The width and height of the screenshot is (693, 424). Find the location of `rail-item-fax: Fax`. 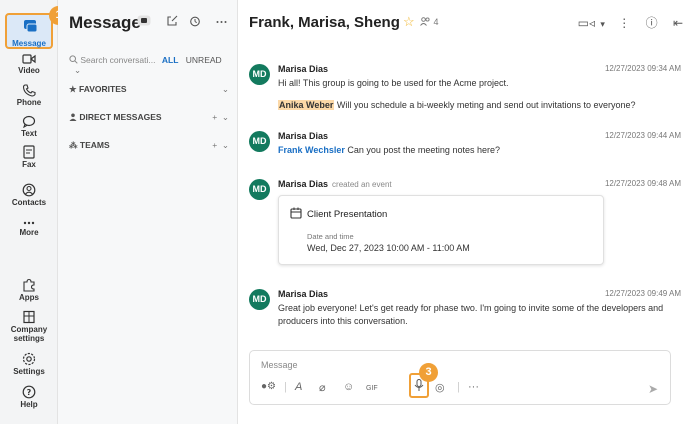

rail-item-fax: Fax is located at coordinates (29, 157).